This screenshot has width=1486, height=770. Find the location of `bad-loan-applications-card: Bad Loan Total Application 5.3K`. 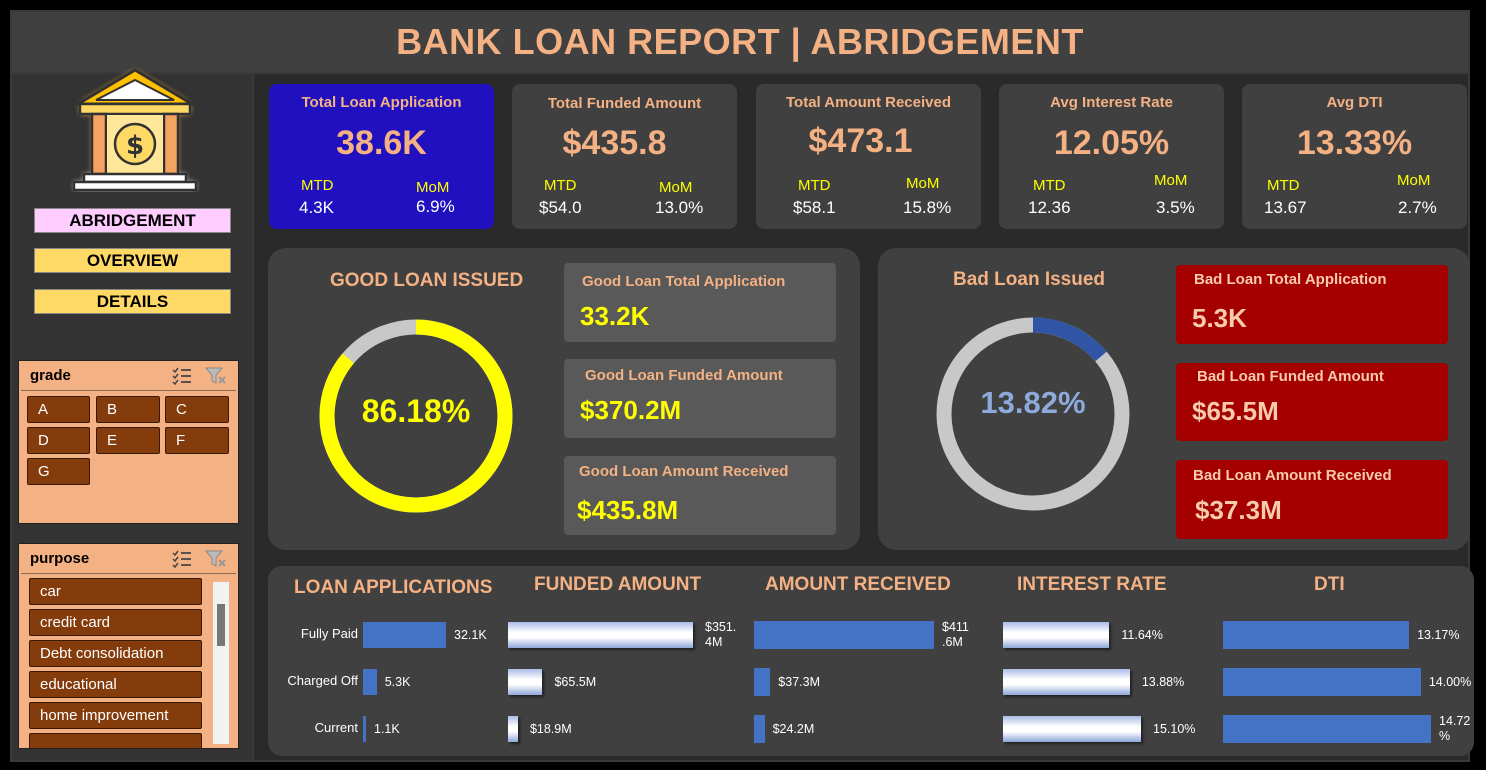

bad-loan-applications-card: Bad Loan Total Application 5.3K is located at coordinates (1312, 304).